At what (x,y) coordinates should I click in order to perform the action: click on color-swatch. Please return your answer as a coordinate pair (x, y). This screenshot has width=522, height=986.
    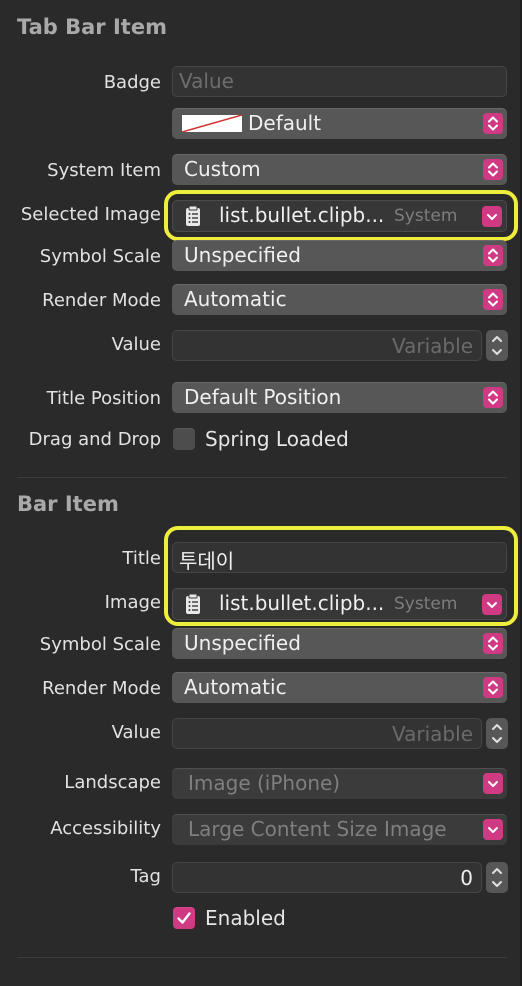
    Looking at the image, I should click on (212, 123).